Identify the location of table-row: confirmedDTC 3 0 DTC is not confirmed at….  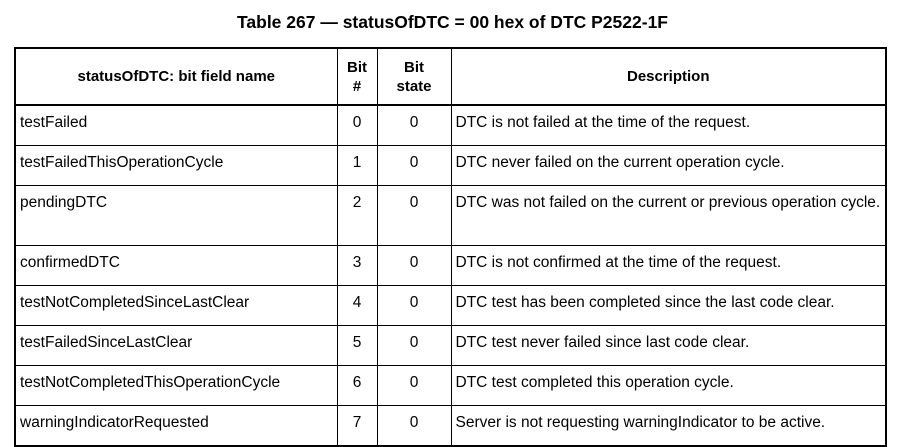
(450, 265).